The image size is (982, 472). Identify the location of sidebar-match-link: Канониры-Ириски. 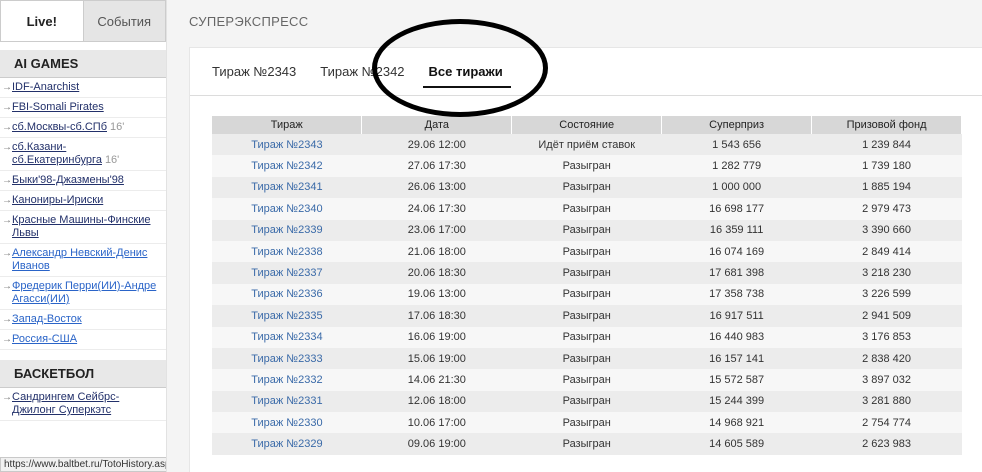
(57, 200).